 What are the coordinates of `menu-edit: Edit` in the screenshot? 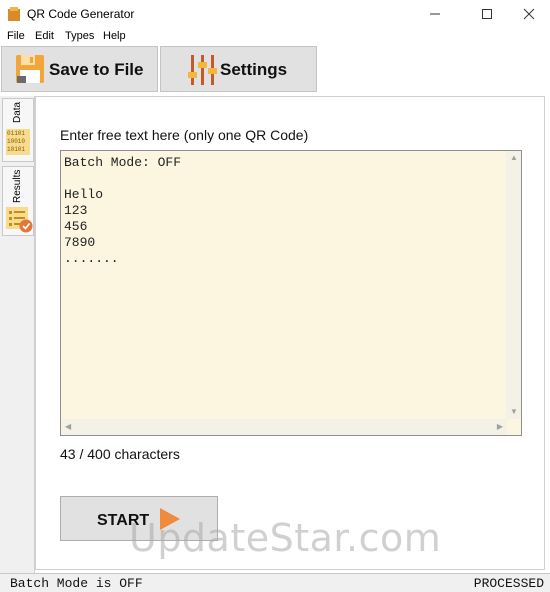 It's located at (44, 36).